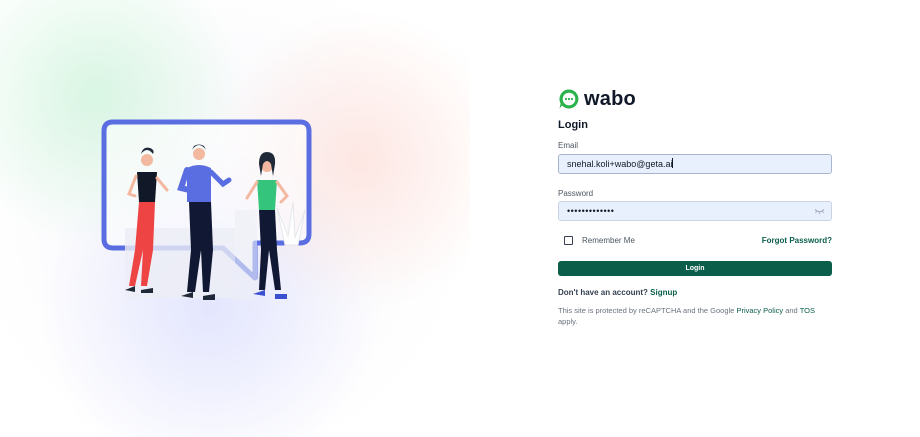  What do you see at coordinates (591, 211) in the screenshot?
I see `password-value: •••••••••••••` at bounding box center [591, 211].